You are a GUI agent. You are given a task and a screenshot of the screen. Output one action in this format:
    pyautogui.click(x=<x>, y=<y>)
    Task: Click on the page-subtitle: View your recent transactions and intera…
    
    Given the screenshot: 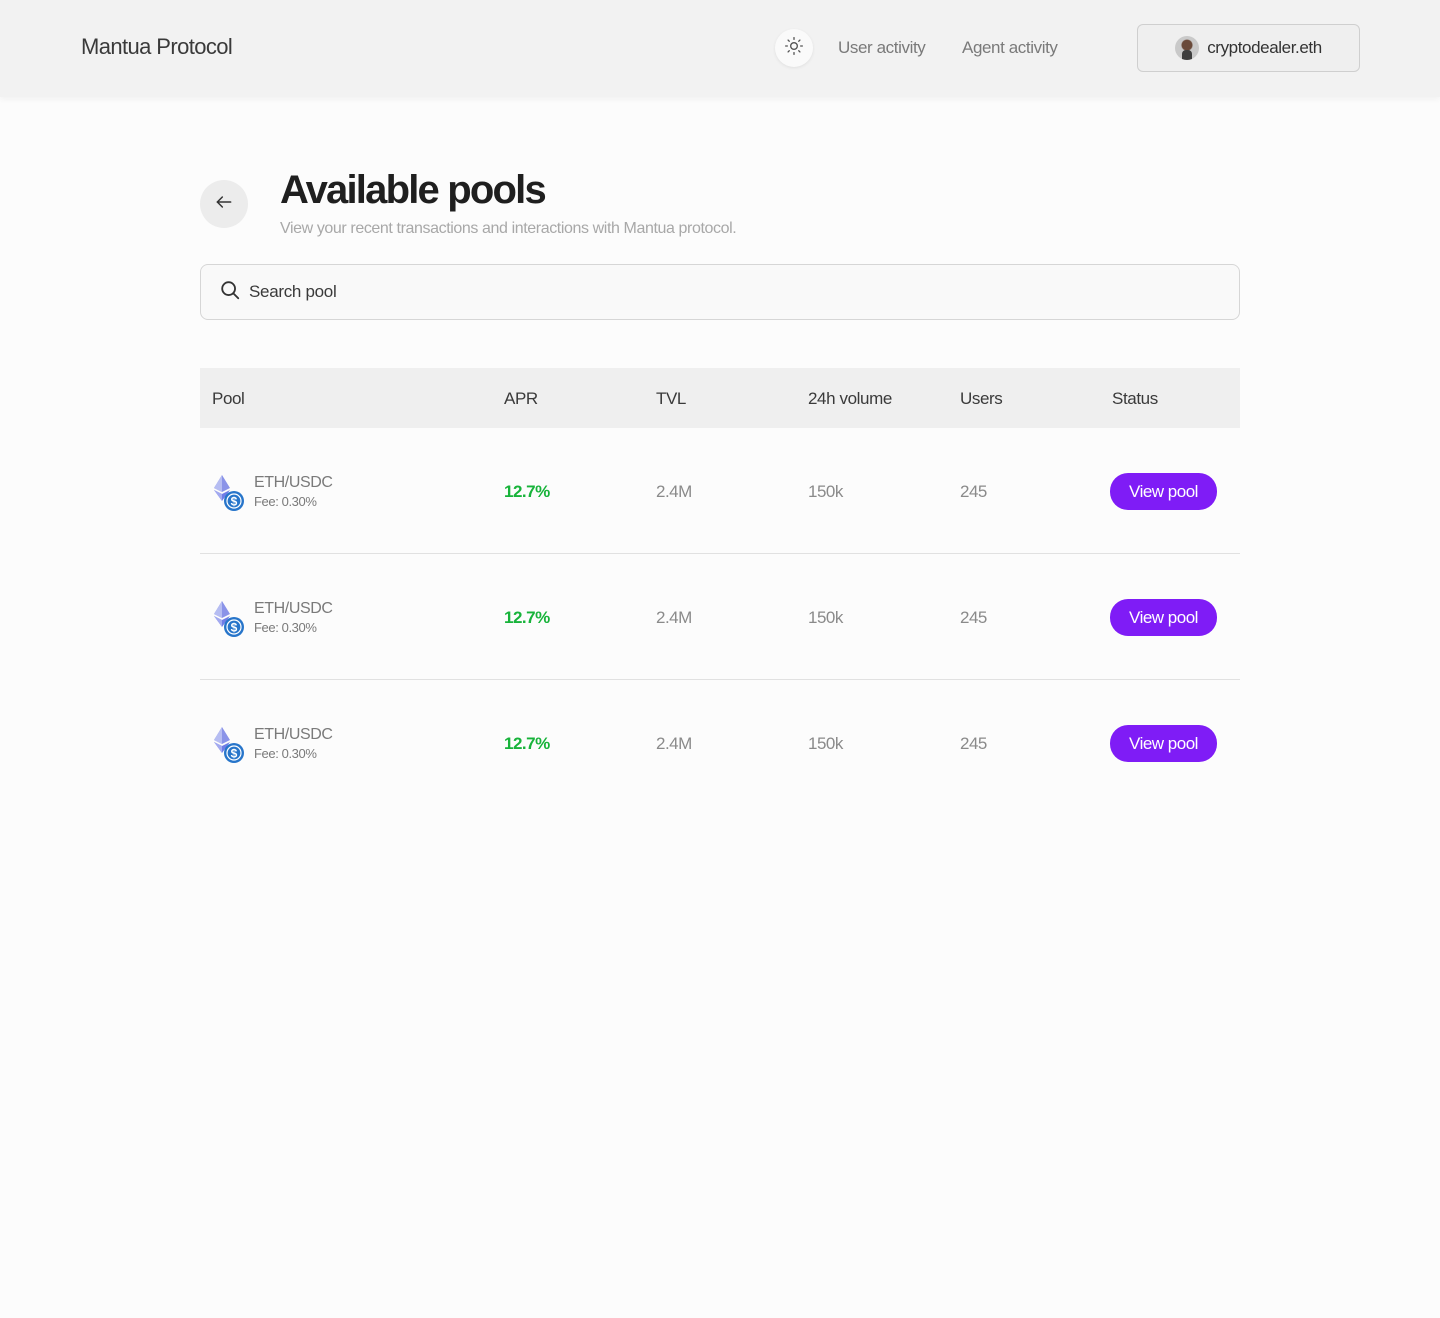 What is the action you would take?
    pyautogui.click(x=508, y=228)
    